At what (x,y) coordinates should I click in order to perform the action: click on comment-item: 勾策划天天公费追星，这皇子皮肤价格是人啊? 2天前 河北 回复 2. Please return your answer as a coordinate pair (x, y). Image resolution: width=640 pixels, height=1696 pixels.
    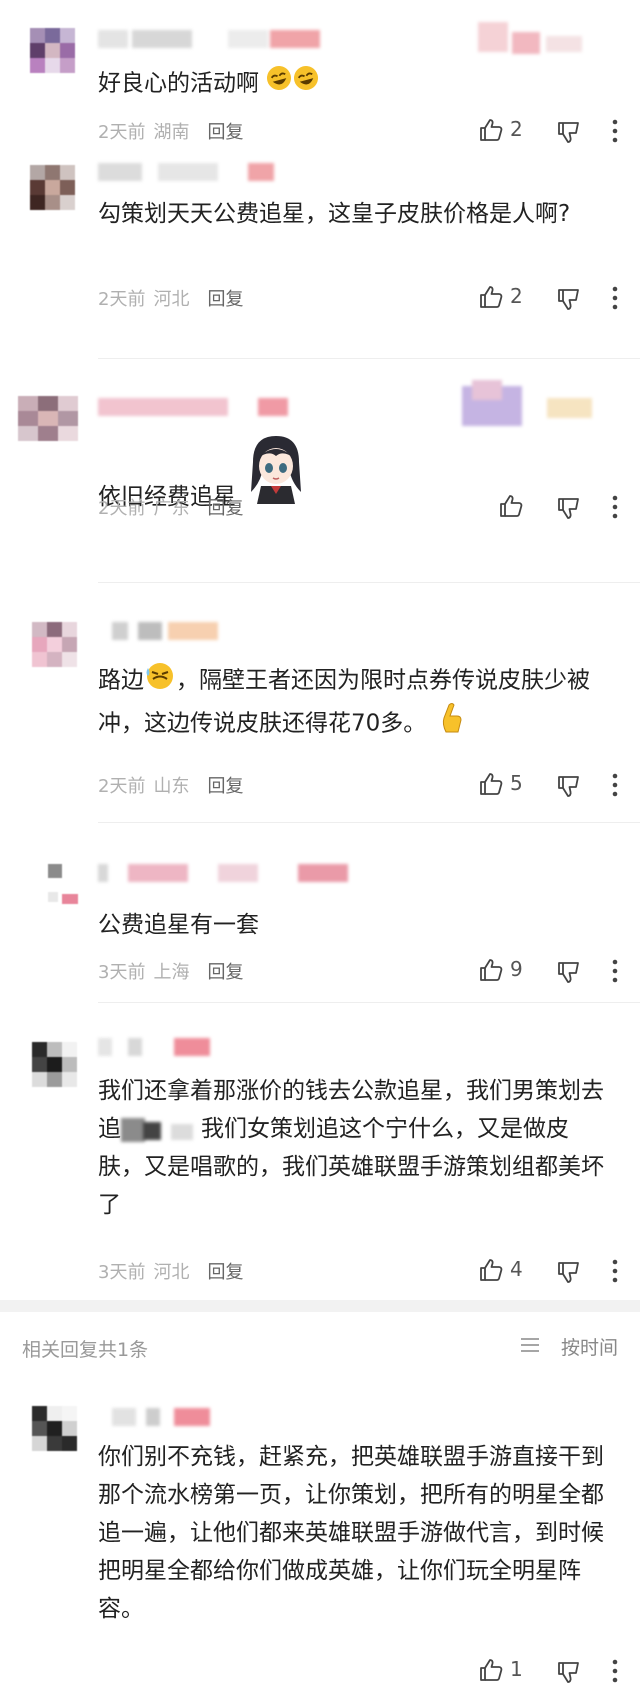
    Looking at the image, I should click on (320, 245).